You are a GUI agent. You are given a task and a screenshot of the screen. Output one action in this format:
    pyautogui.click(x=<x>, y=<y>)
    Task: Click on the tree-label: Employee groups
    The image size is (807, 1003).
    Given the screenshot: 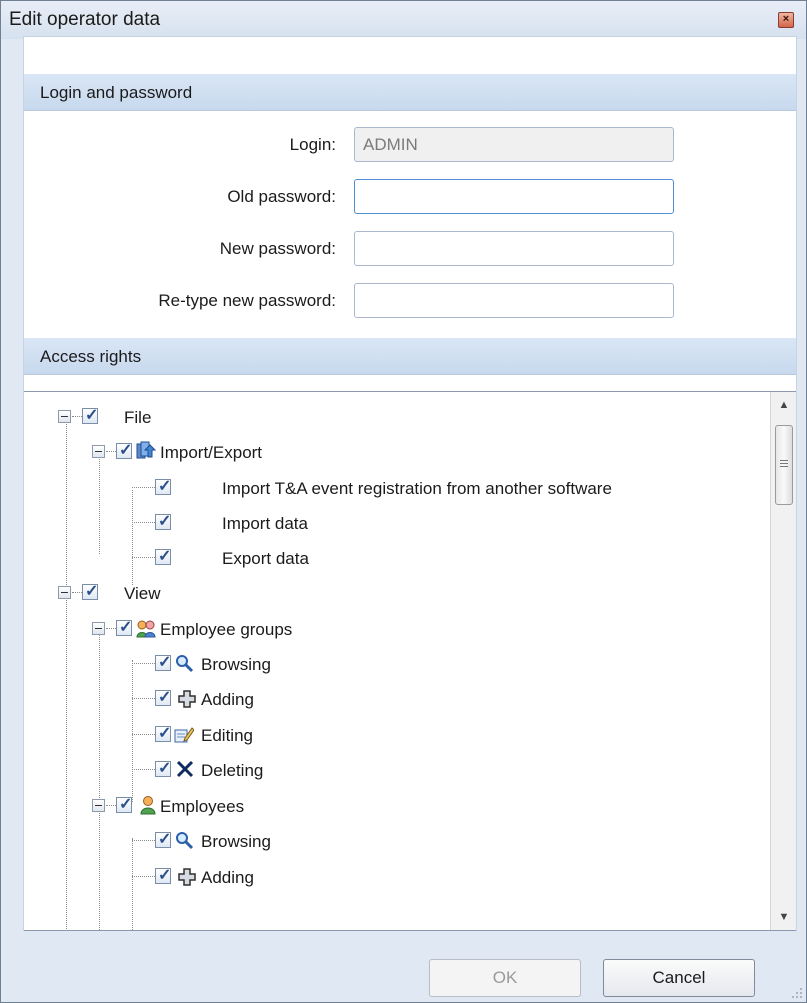 What is the action you would take?
    pyautogui.click(x=226, y=629)
    